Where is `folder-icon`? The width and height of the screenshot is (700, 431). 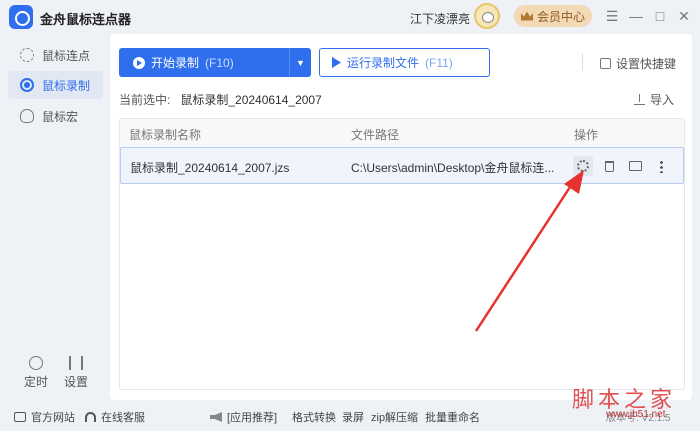
folder-icon is located at coordinates (635, 166).